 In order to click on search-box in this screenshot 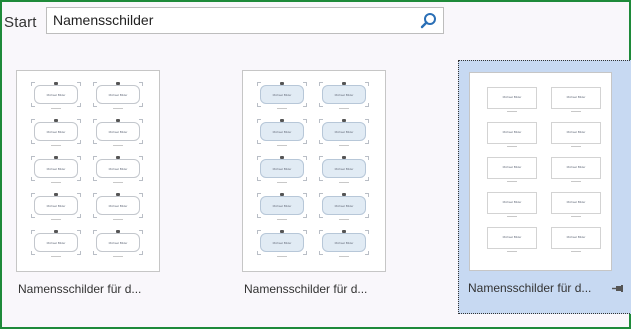, I will do `click(245, 20)`.